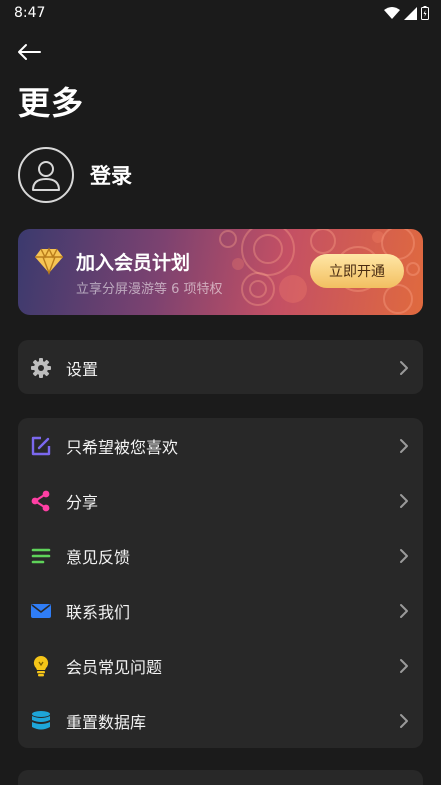 The image size is (441, 785). I want to click on status-icons, so click(406, 13).